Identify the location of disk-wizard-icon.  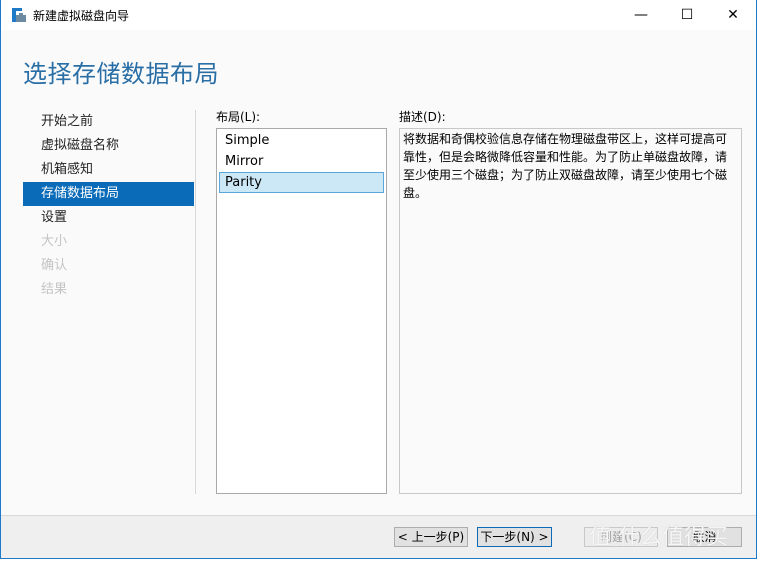
(19, 15).